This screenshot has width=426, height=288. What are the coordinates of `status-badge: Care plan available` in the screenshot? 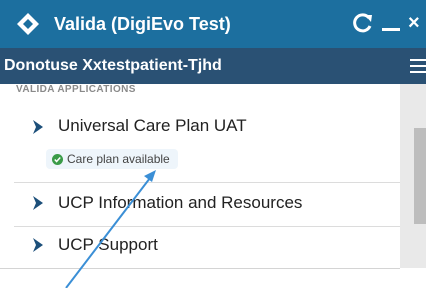 It's located at (112, 159).